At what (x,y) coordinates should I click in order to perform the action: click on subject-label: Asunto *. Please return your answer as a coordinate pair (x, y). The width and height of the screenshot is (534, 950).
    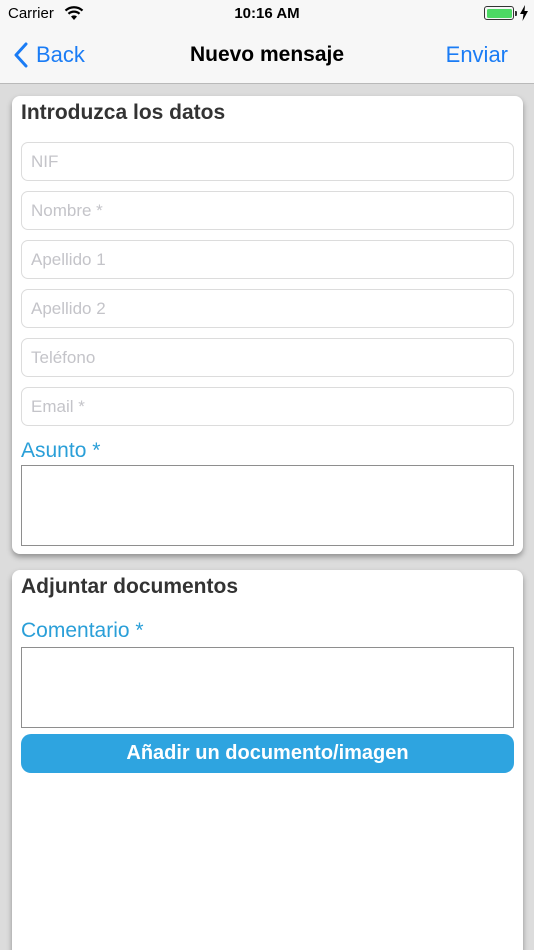
    Looking at the image, I should click on (61, 450).